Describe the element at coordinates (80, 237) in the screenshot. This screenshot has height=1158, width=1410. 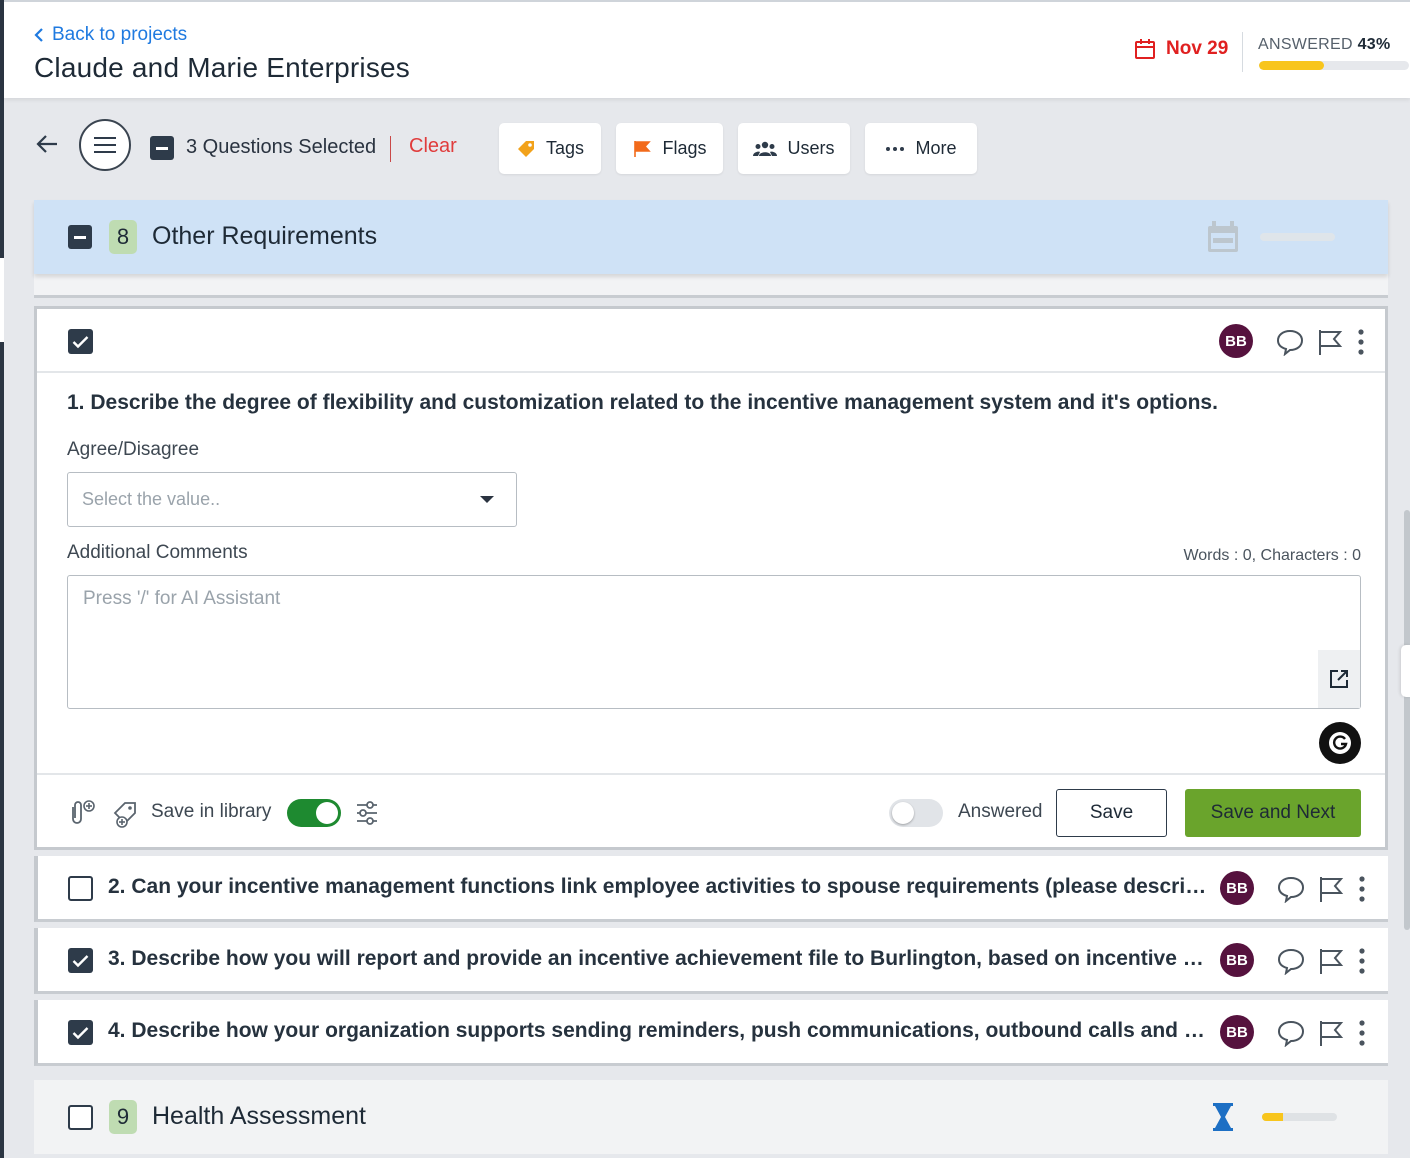
I see `section-8-select-checkbox` at that location.